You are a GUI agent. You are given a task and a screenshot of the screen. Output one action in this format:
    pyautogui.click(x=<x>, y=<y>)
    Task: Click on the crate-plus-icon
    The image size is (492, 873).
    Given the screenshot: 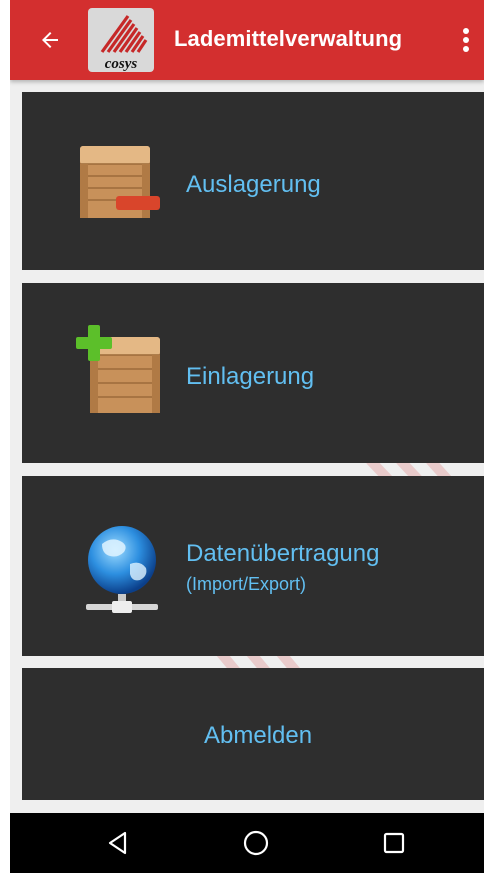 What is the action you would take?
    pyautogui.click(x=118, y=369)
    